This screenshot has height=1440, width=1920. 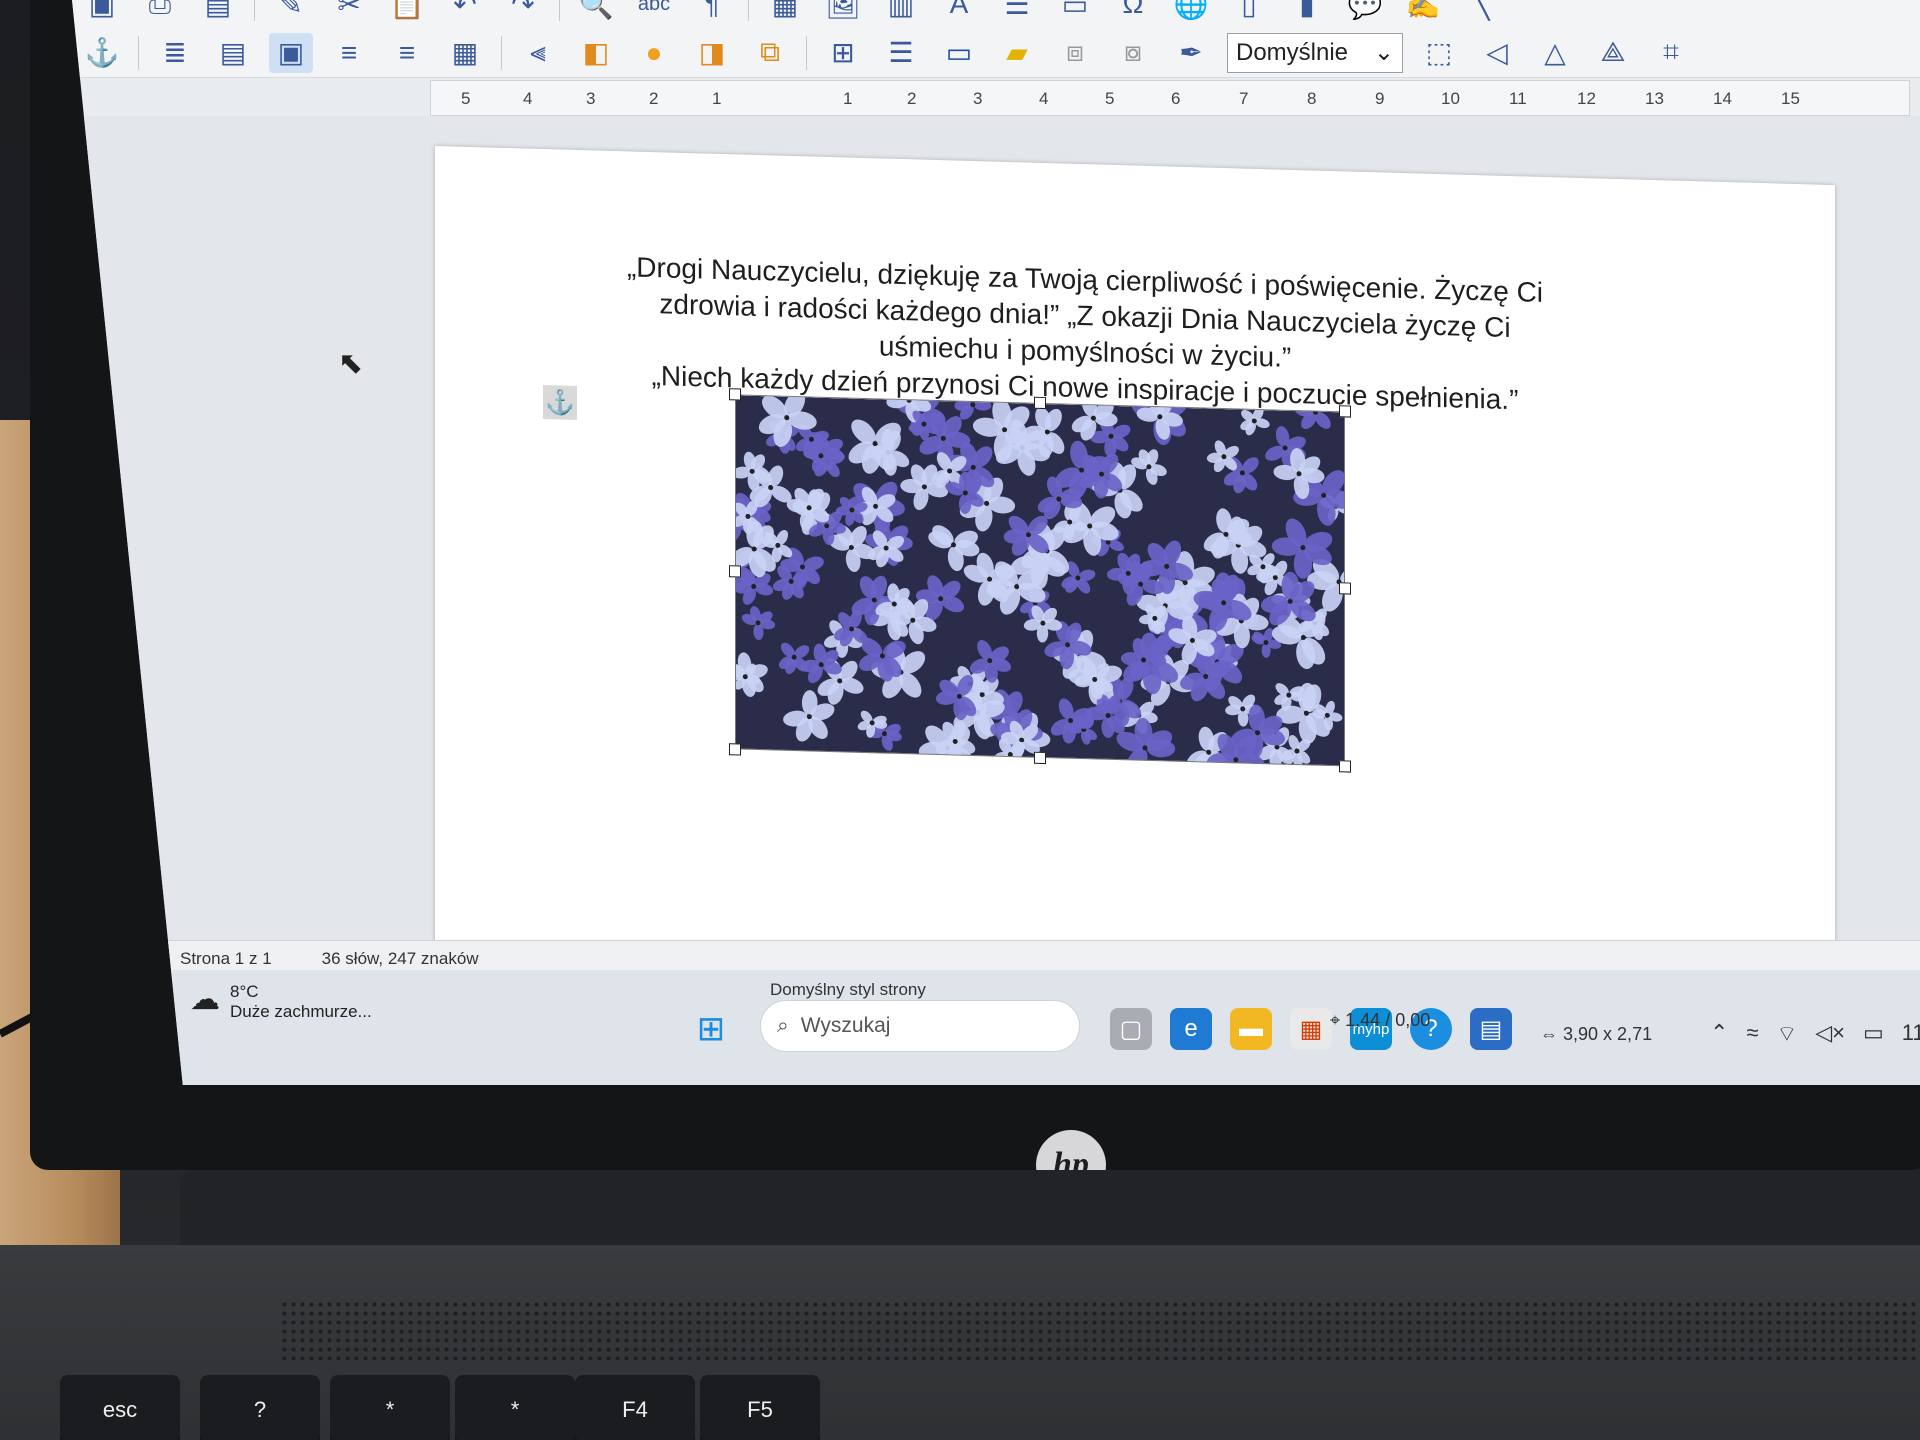 What do you see at coordinates (260, 1407) in the screenshot?
I see `key-f1: ?` at bounding box center [260, 1407].